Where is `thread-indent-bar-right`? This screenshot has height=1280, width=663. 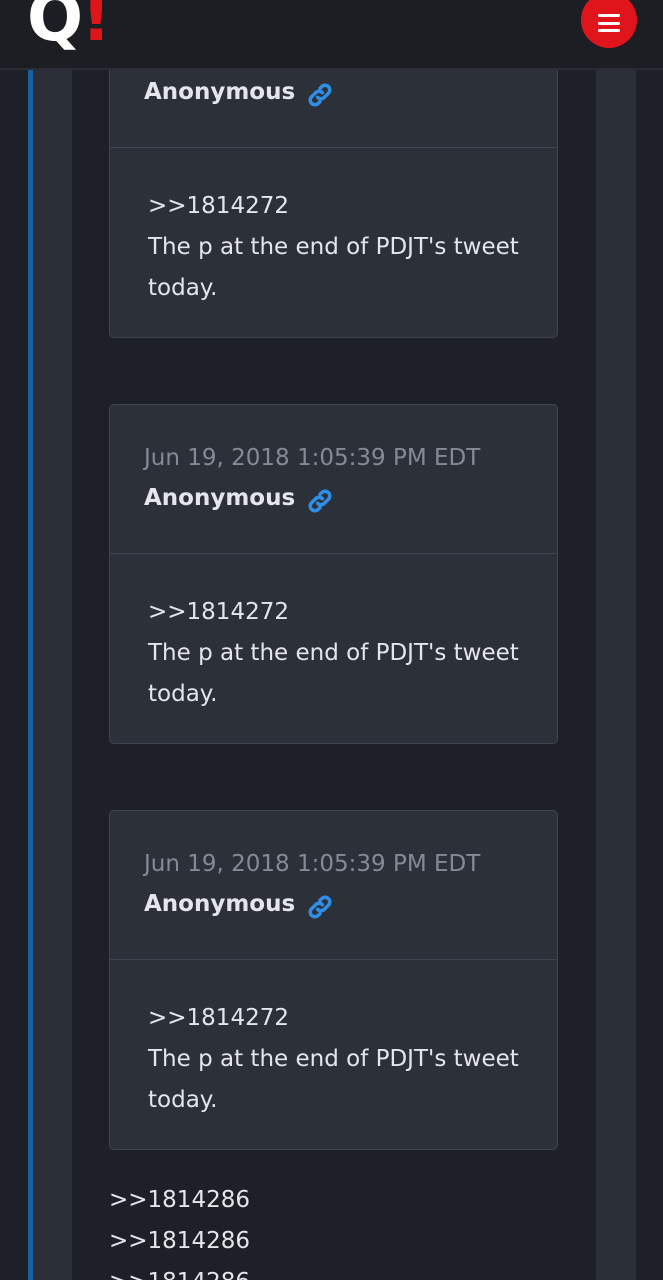 thread-indent-bar-right is located at coordinates (616, 675).